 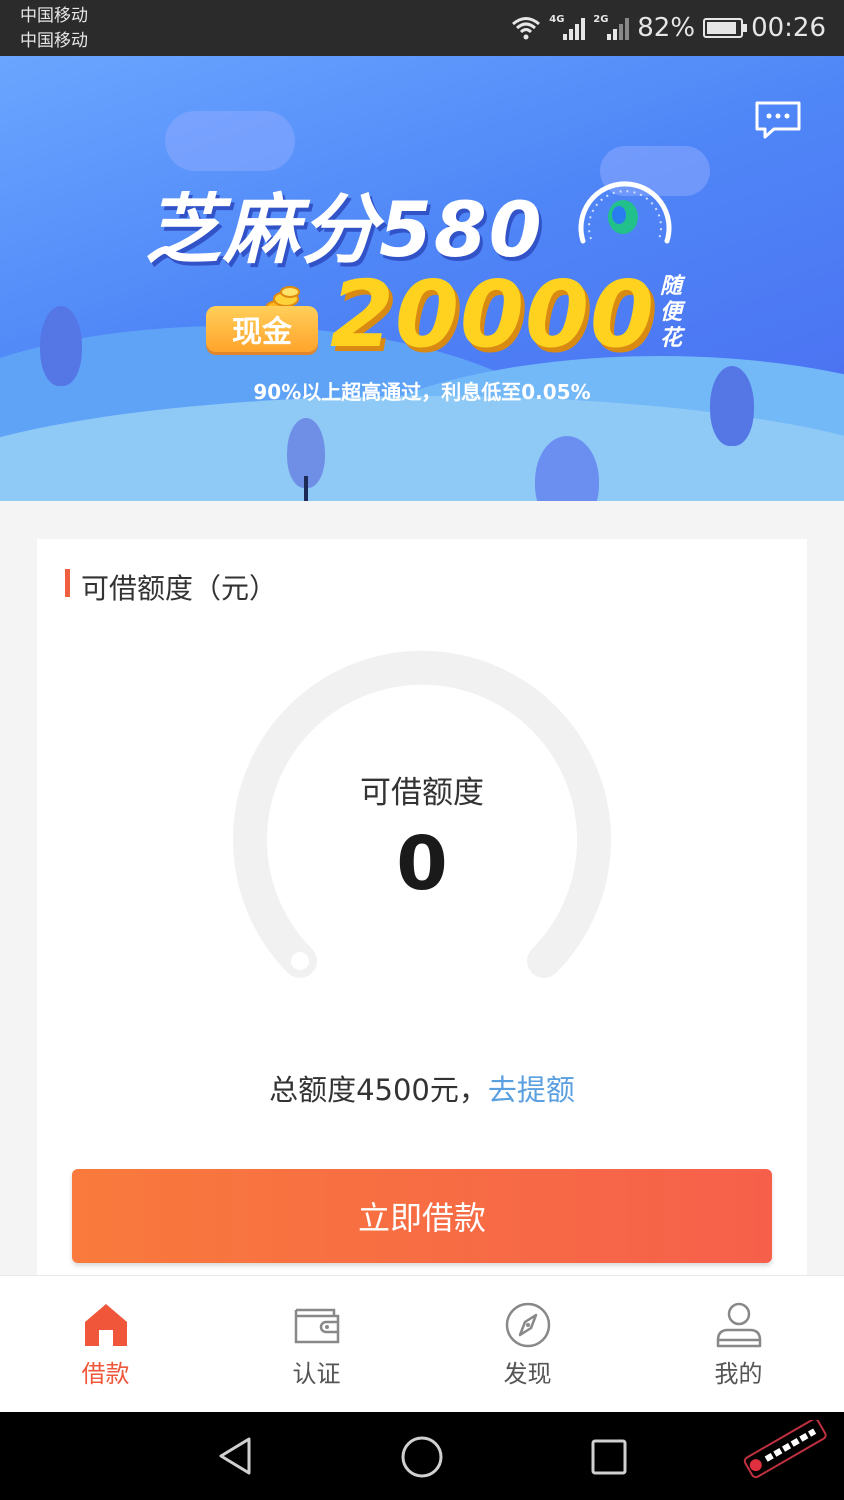 I want to click on user-icon, so click(x=739, y=1325).